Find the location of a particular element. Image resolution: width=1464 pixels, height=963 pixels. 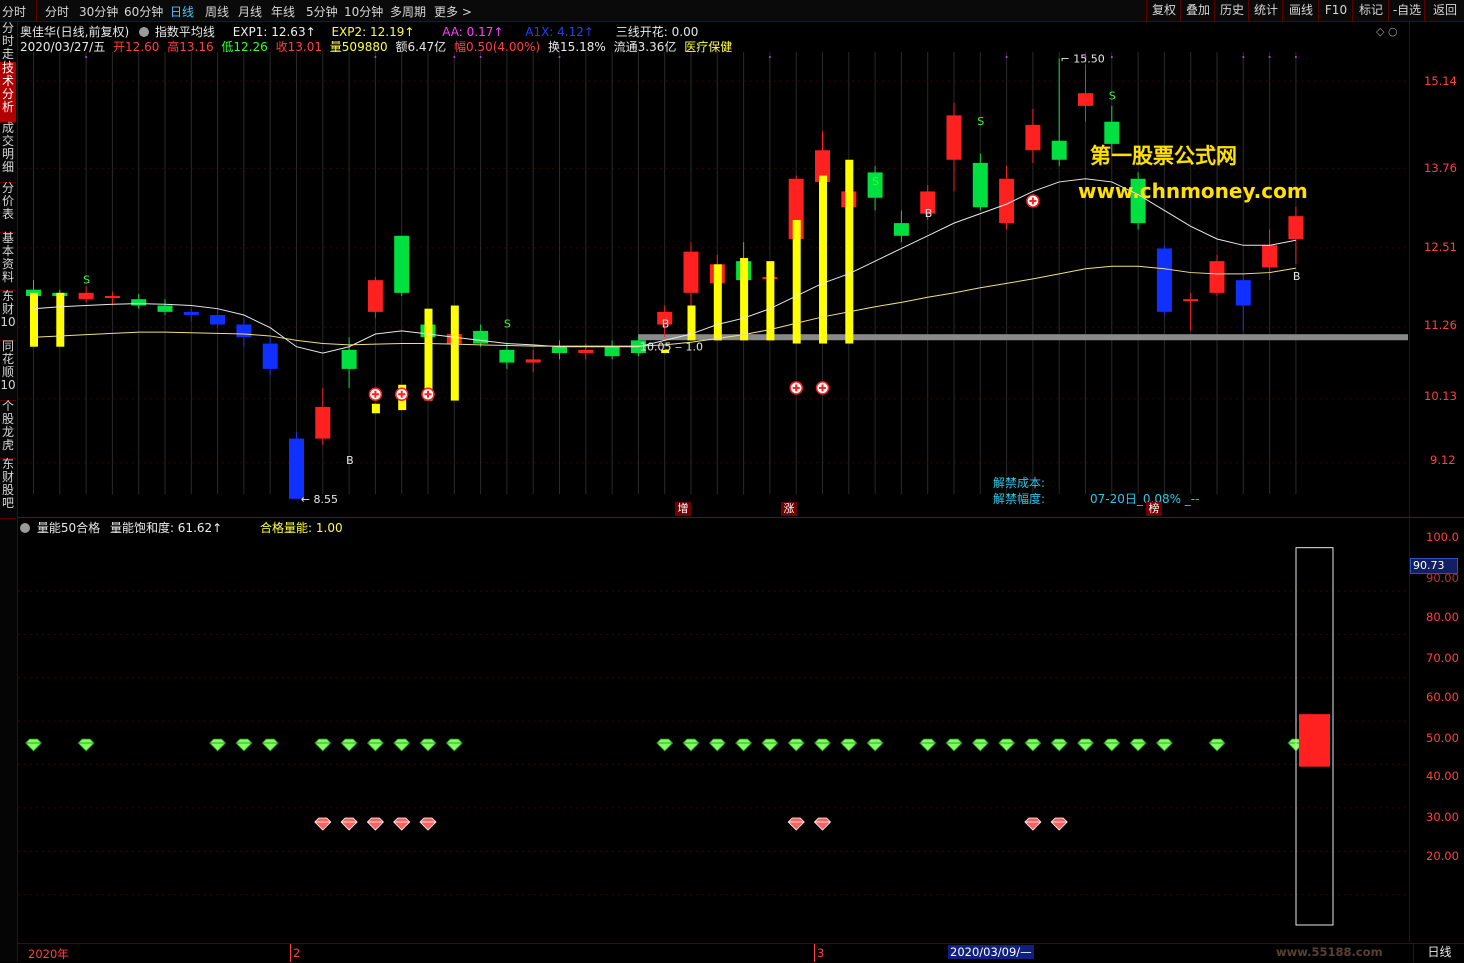

event-badge-zhang: 涨 is located at coordinates (789, 509).